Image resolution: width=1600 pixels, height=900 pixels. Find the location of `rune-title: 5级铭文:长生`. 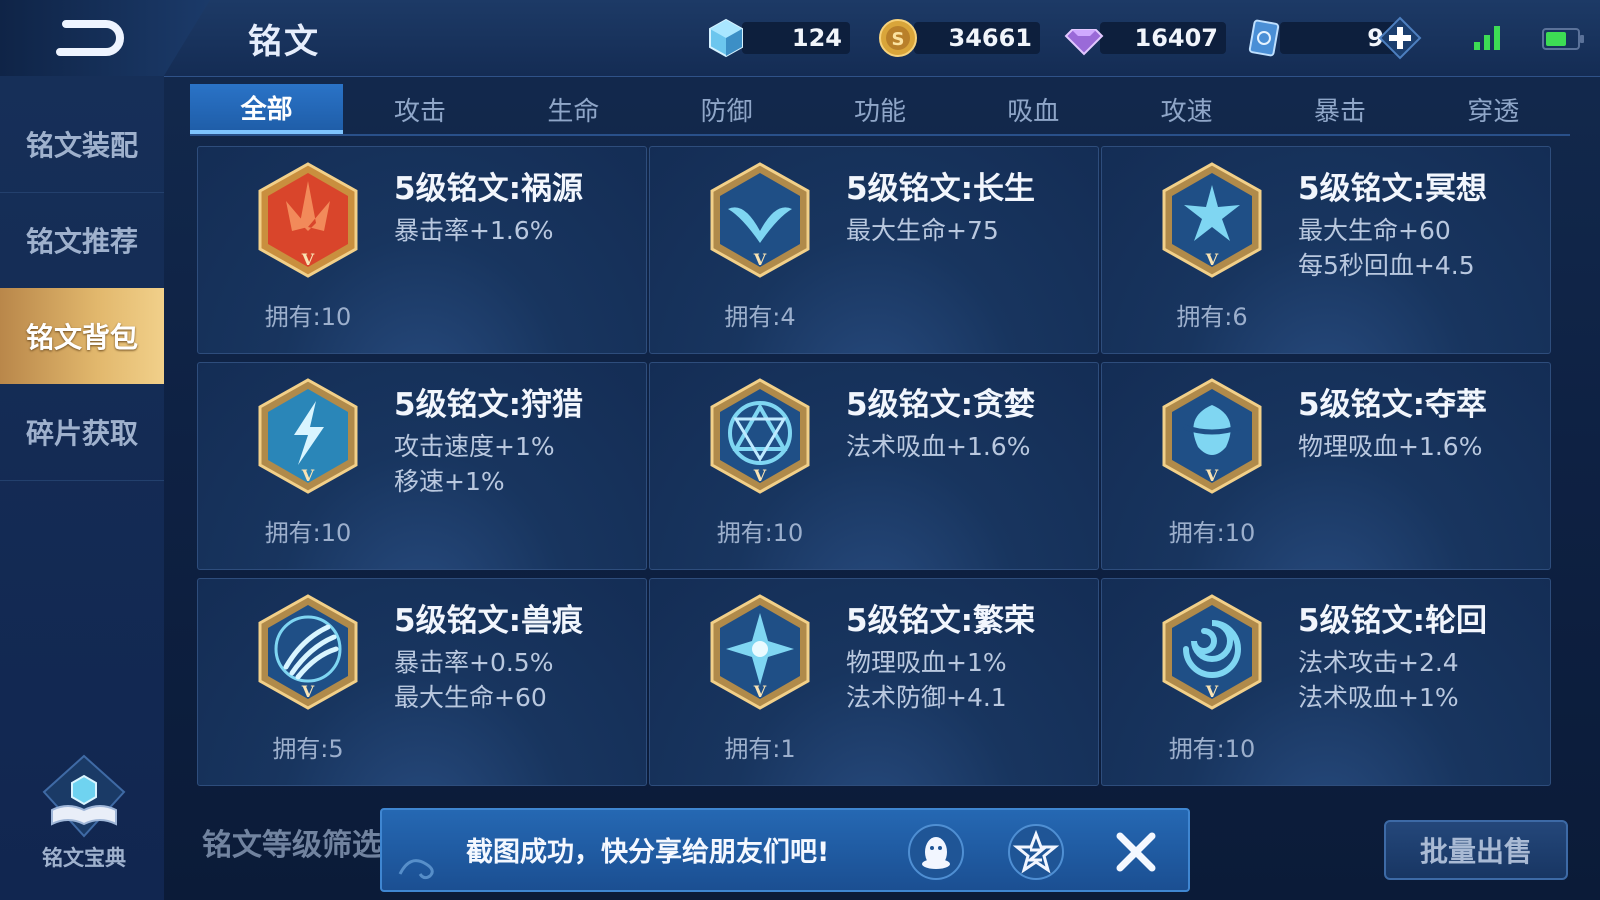

rune-title: 5级铭文:长生 is located at coordinates (940, 189).